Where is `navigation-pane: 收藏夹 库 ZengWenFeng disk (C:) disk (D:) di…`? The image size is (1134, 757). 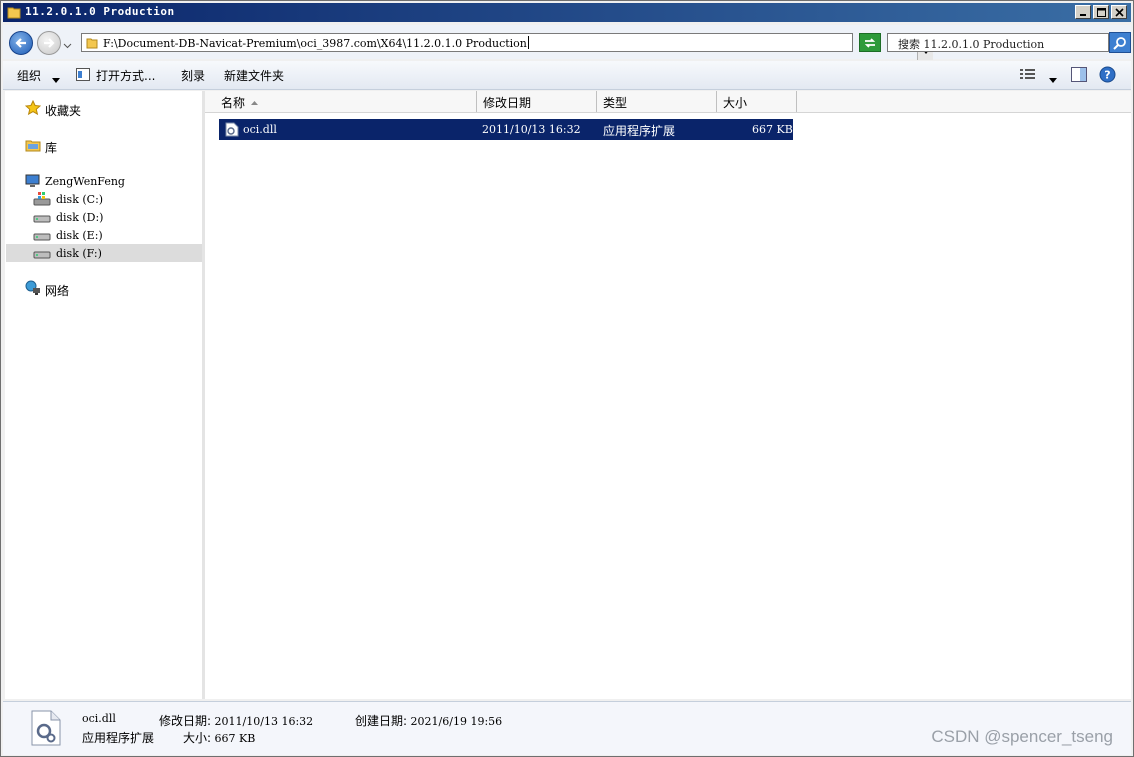 navigation-pane: 收藏夹 库 ZengWenFeng disk (C:) disk (D:) di… is located at coordinates (104, 395).